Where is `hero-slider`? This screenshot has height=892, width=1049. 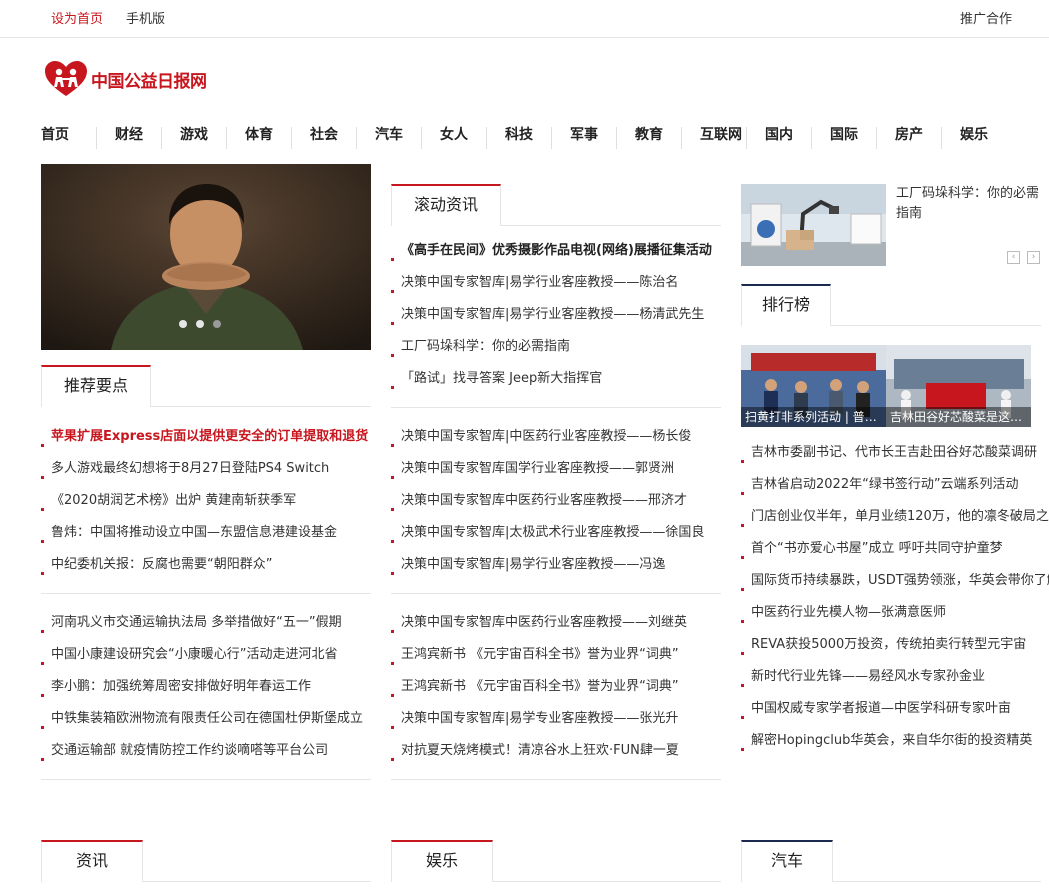
hero-slider is located at coordinates (206, 257).